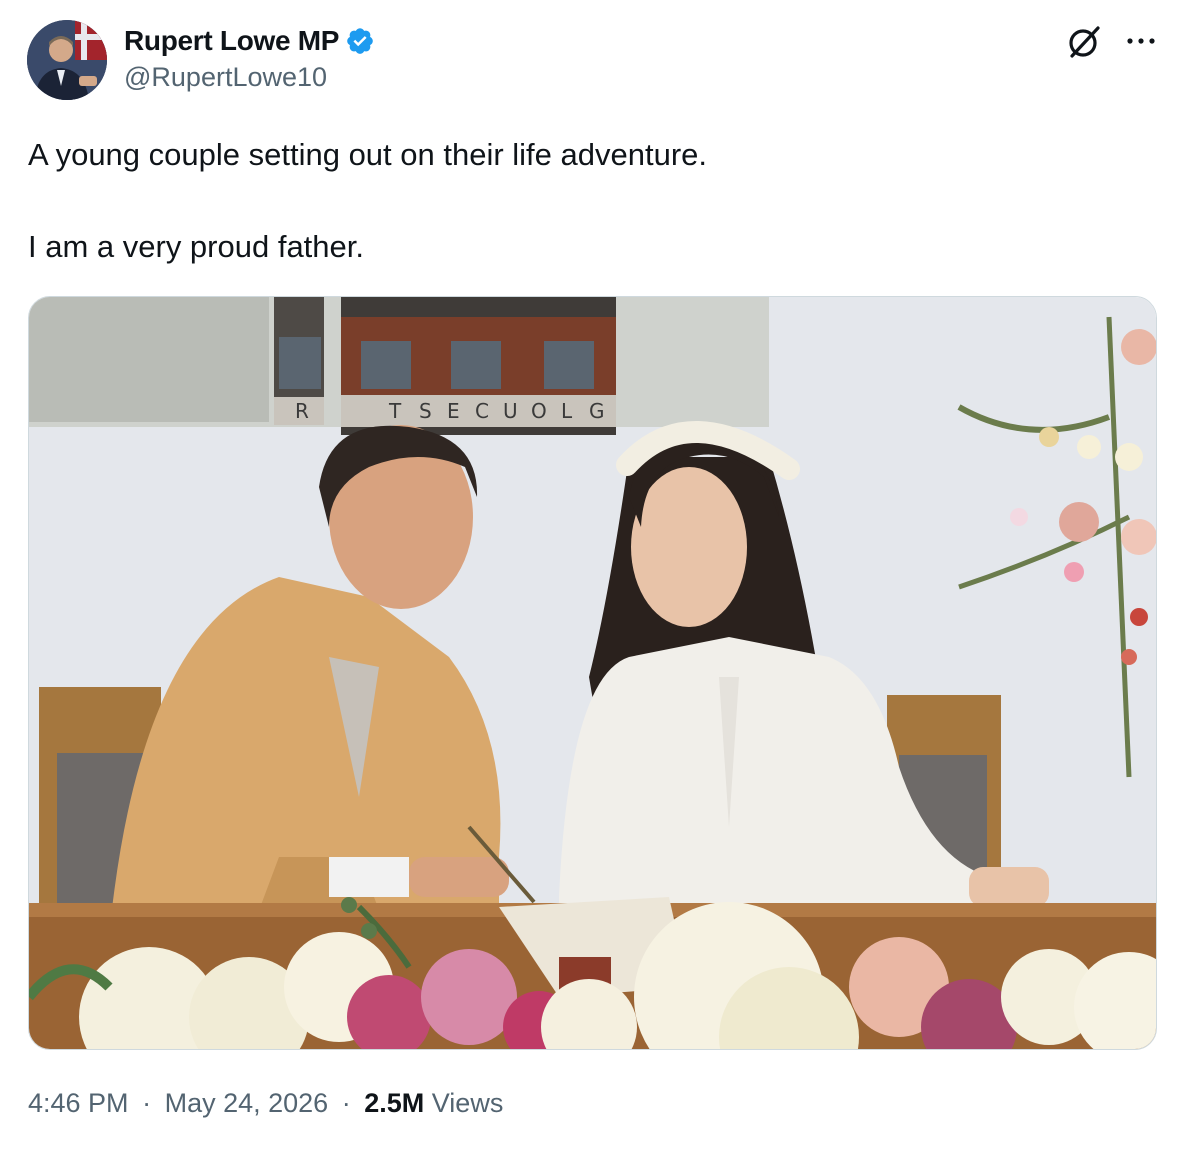  What do you see at coordinates (360, 41) in the screenshot?
I see `verified-badge-icon` at bounding box center [360, 41].